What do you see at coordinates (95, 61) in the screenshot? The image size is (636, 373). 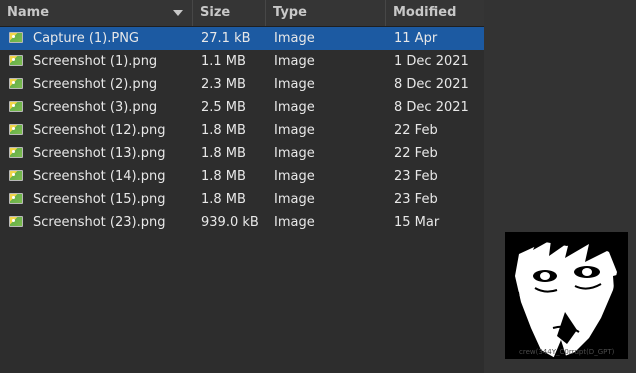 I see `file-name: Screenshot (1).png` at bounding box center [95, 61].